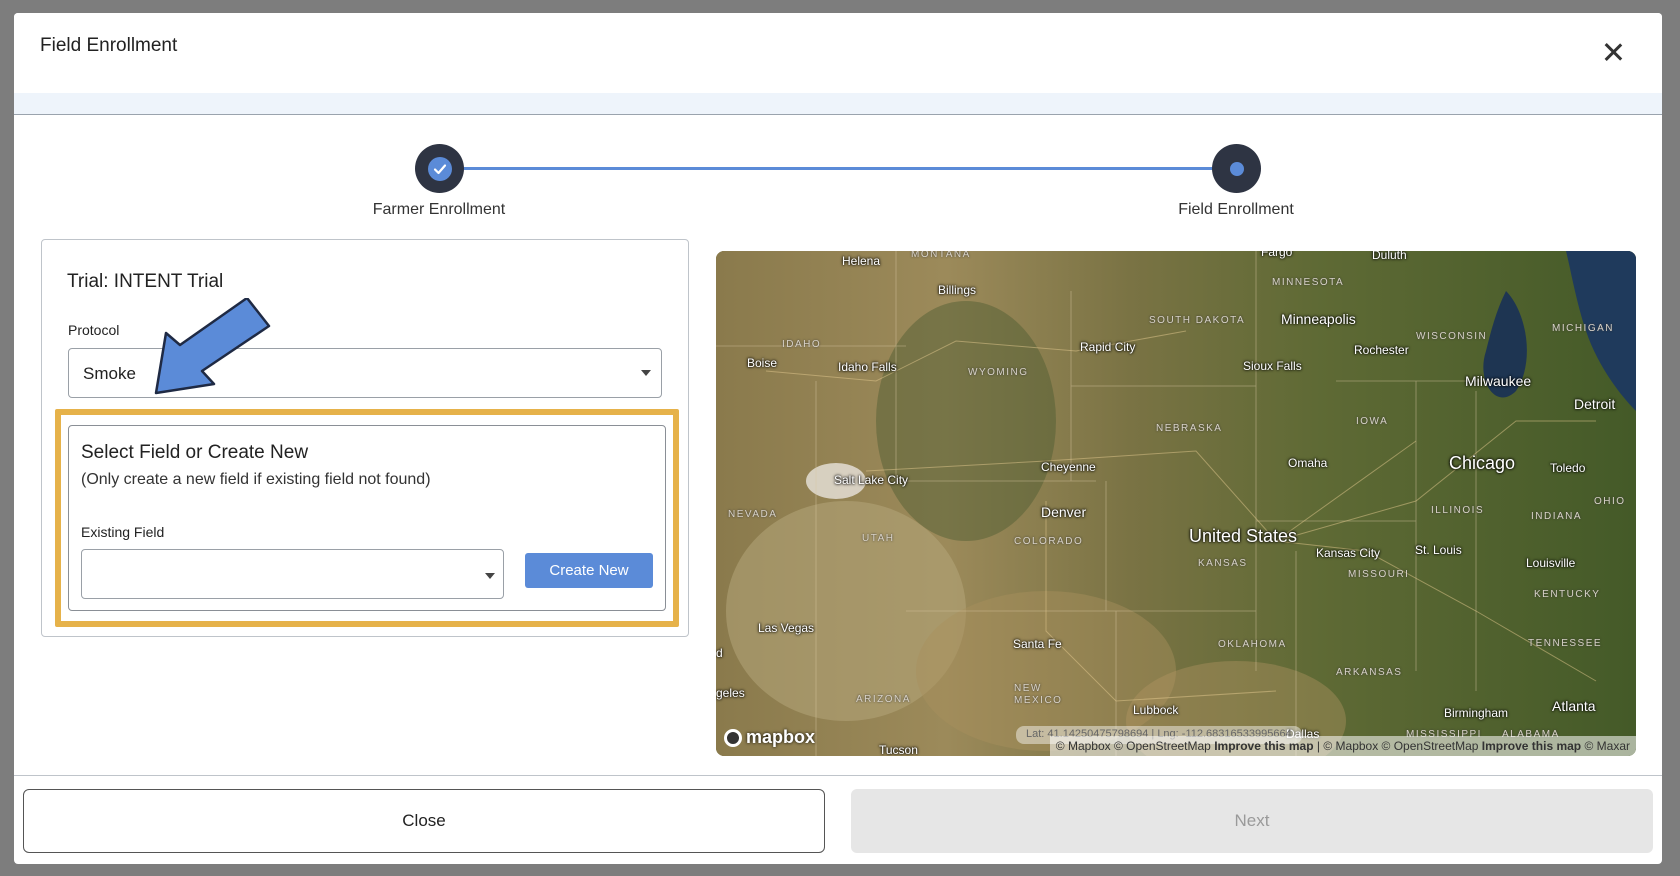 This screenshot has width=1680, height=876. What do you see at coordinates (123, 532) in the screenshot?
I see `existing-field-label: Existing Field` at bounding box center [123, 532].